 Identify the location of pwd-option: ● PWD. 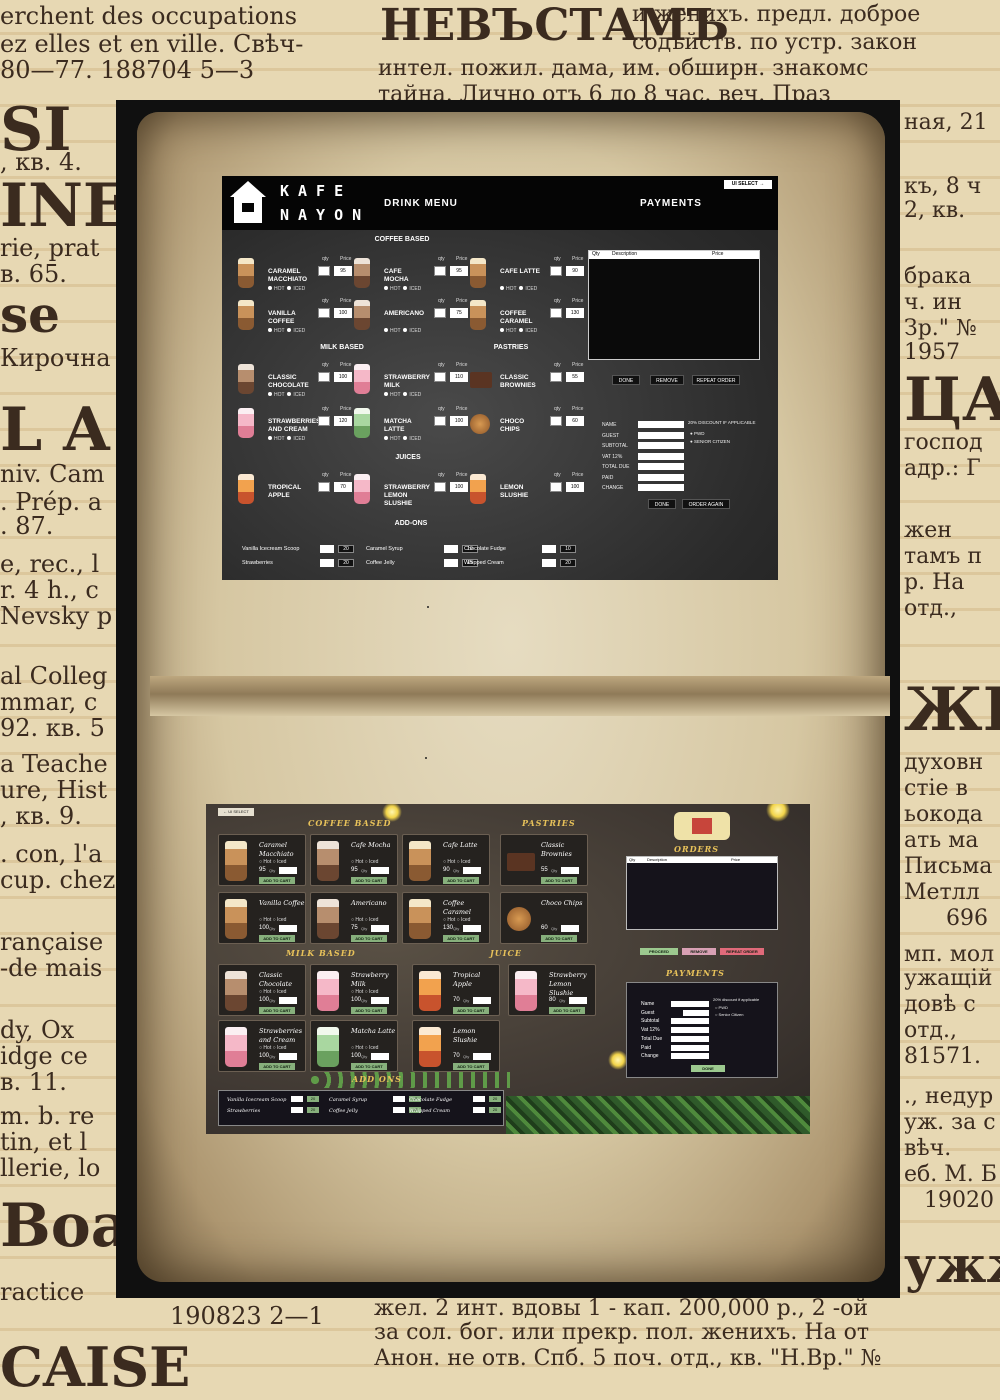
(697, 433).